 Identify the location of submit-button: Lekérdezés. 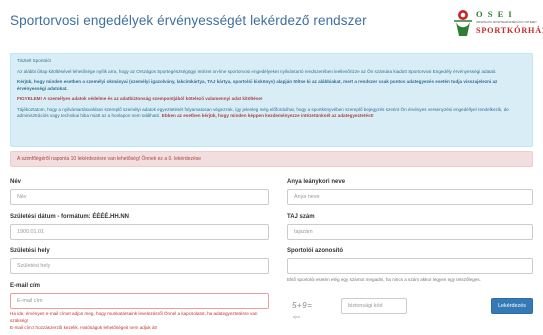
(512, 306).